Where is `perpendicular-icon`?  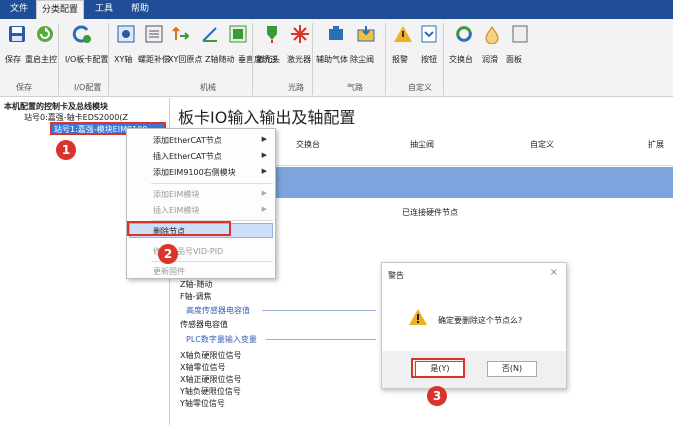 perpendicular-icon is located at coordinates (238, 34).